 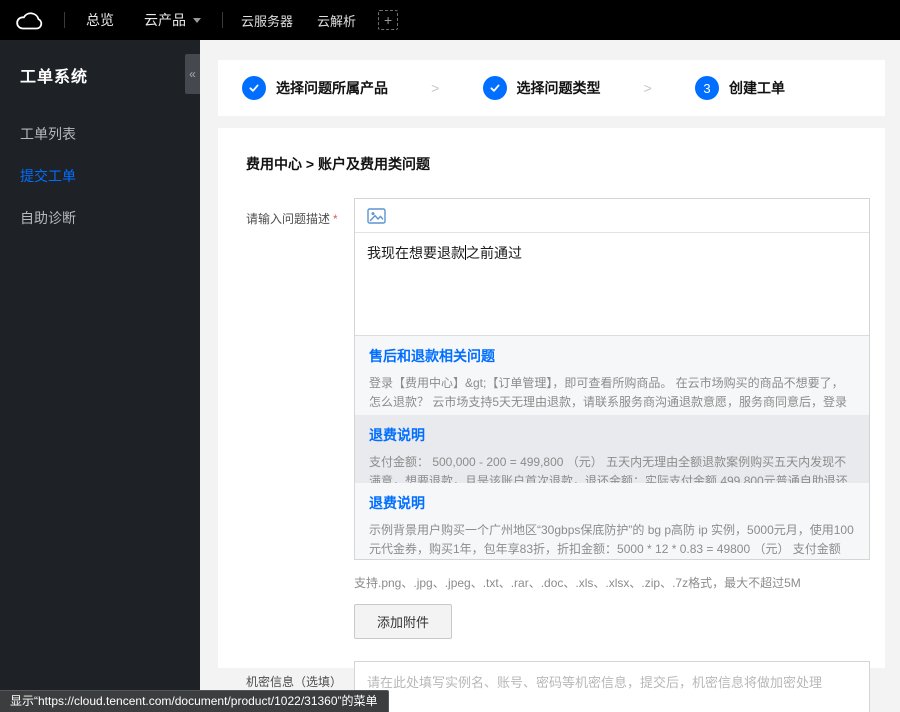 I want to click on caret-down-icon, so click(x=197, y=20).